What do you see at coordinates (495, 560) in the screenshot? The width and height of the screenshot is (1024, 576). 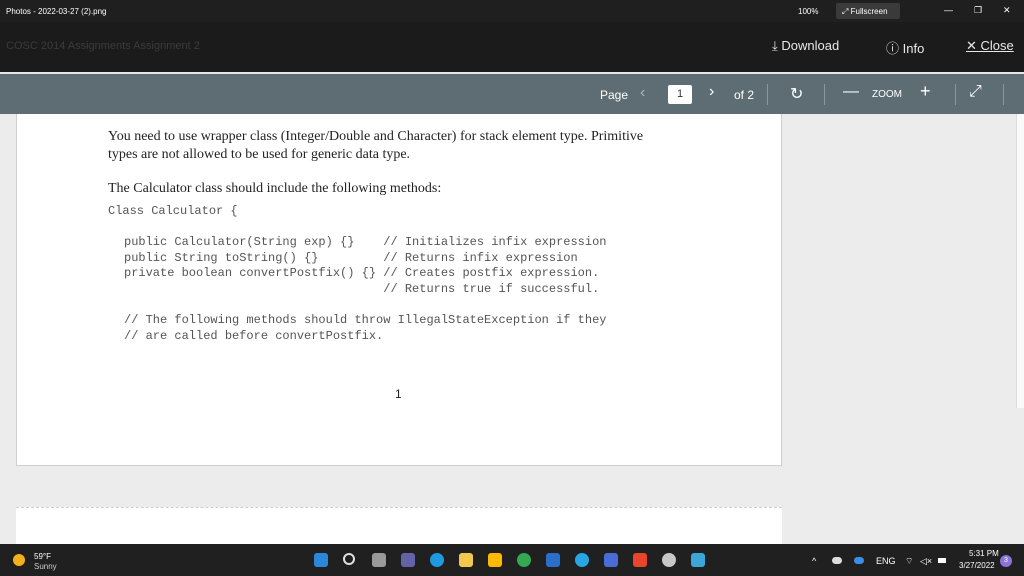 I see `store-icon` at bounding box center [495, 560].